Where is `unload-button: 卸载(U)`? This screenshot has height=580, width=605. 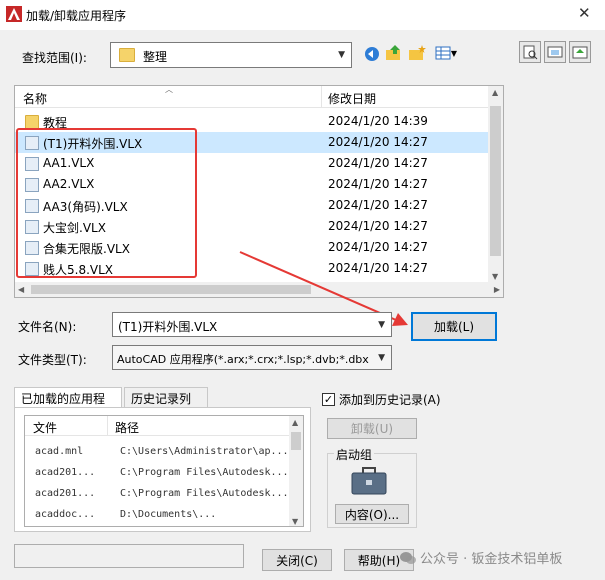 unload-button: 卸载(U) is located at coordinates (372, 428).